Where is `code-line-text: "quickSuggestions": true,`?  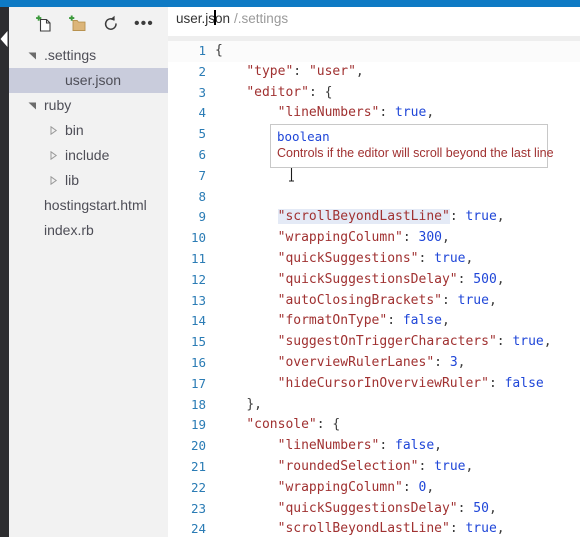 code-line-text: "quickSuggestions": true, is located at coordinates (344, 259).